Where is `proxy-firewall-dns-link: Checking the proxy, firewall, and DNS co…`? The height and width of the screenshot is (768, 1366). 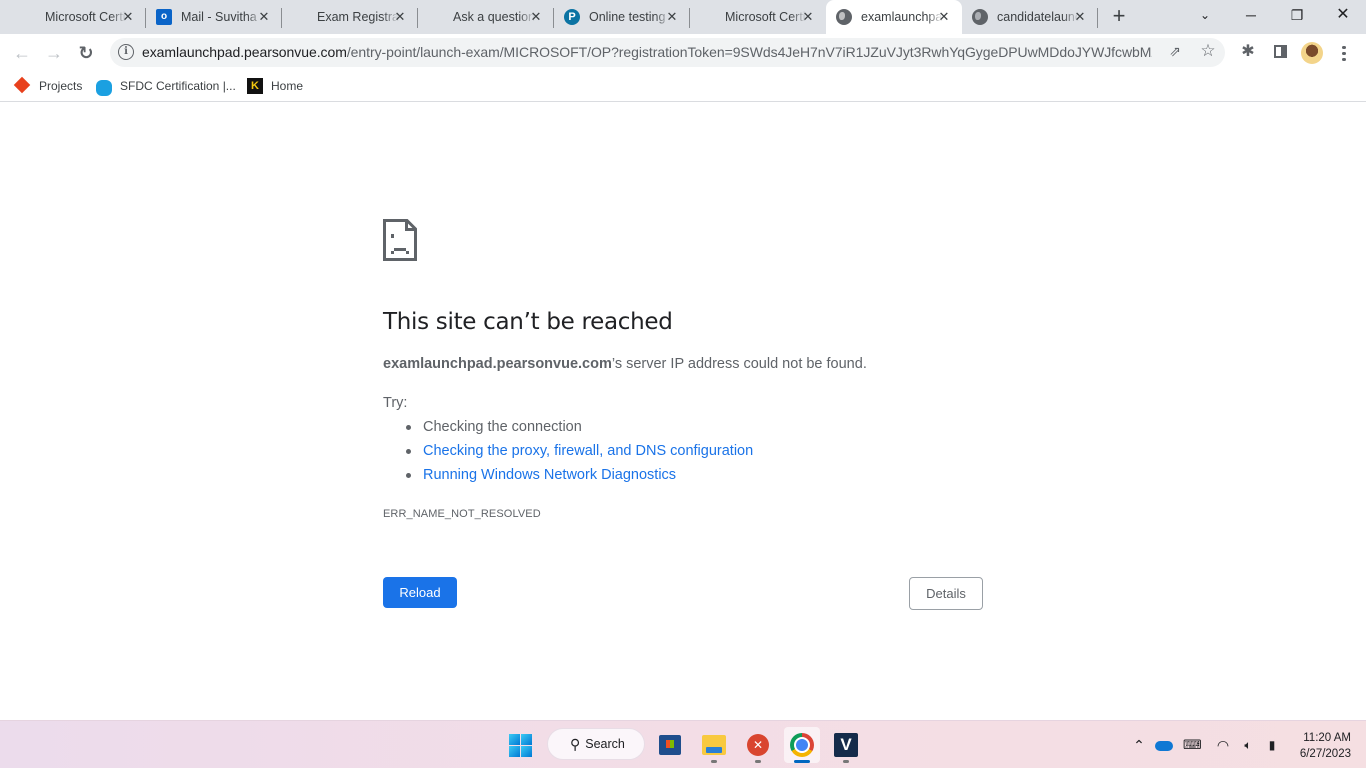
proxy-firewall-dns-link: Checking the proxy, firewall, and DNS co… is located at coordinates (588, 451).